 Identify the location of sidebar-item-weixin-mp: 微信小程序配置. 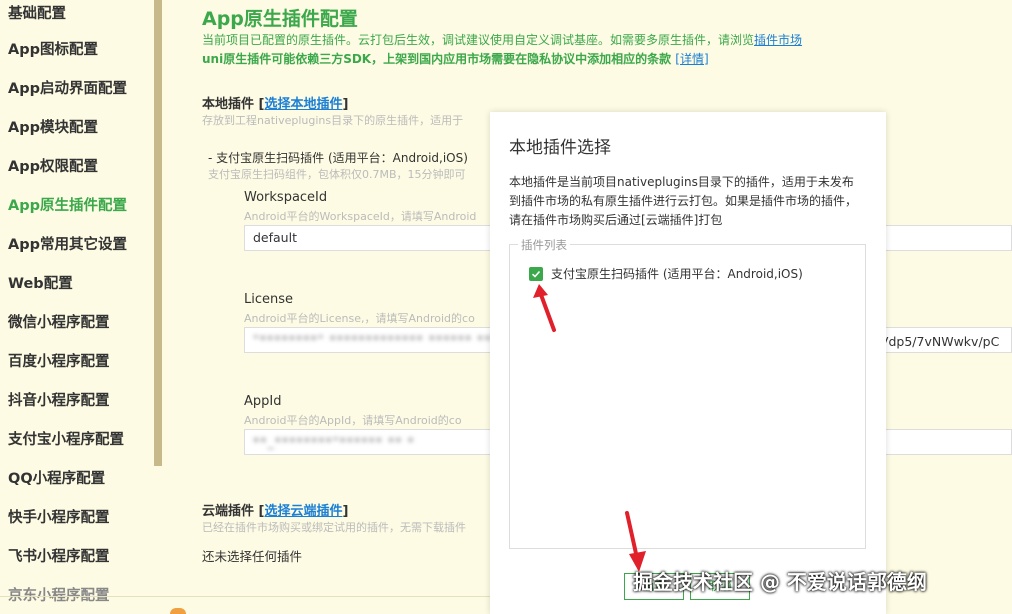
(63, 331).